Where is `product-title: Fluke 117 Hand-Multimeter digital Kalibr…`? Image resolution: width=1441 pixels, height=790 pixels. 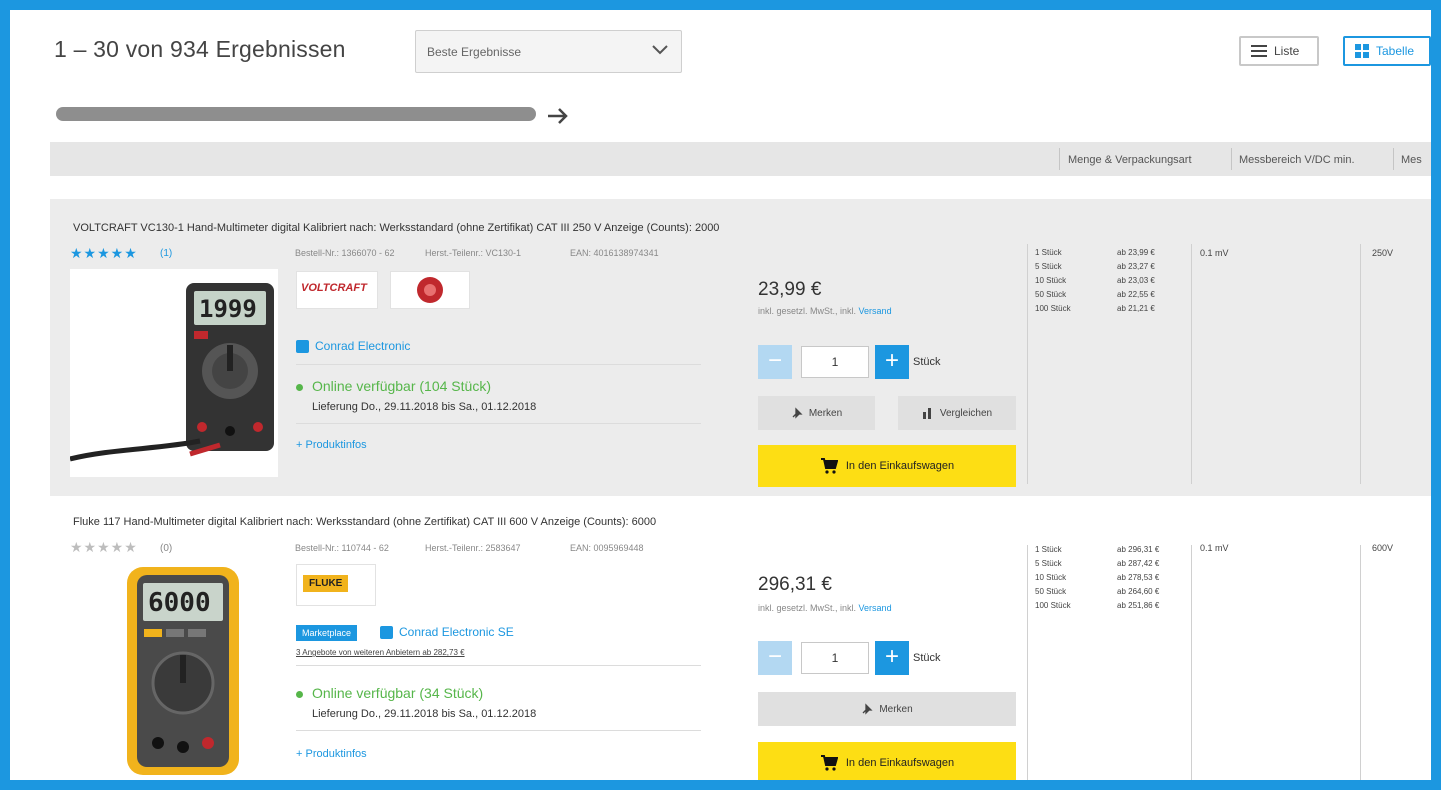
product-title: Fluke 117 Hand-Multimeter digital Kalibr… is located at coordinates (364, 522).